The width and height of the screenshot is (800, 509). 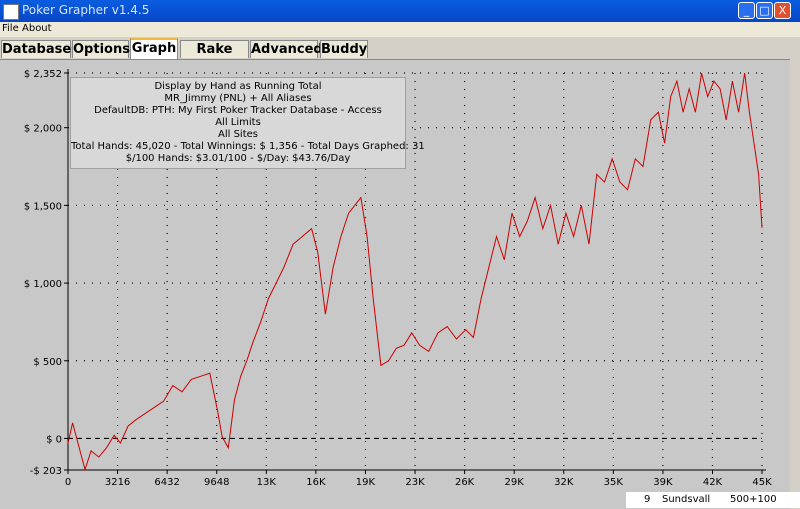 I want to click on y-tick-label: -$ 203, so click(x=46, y=471).